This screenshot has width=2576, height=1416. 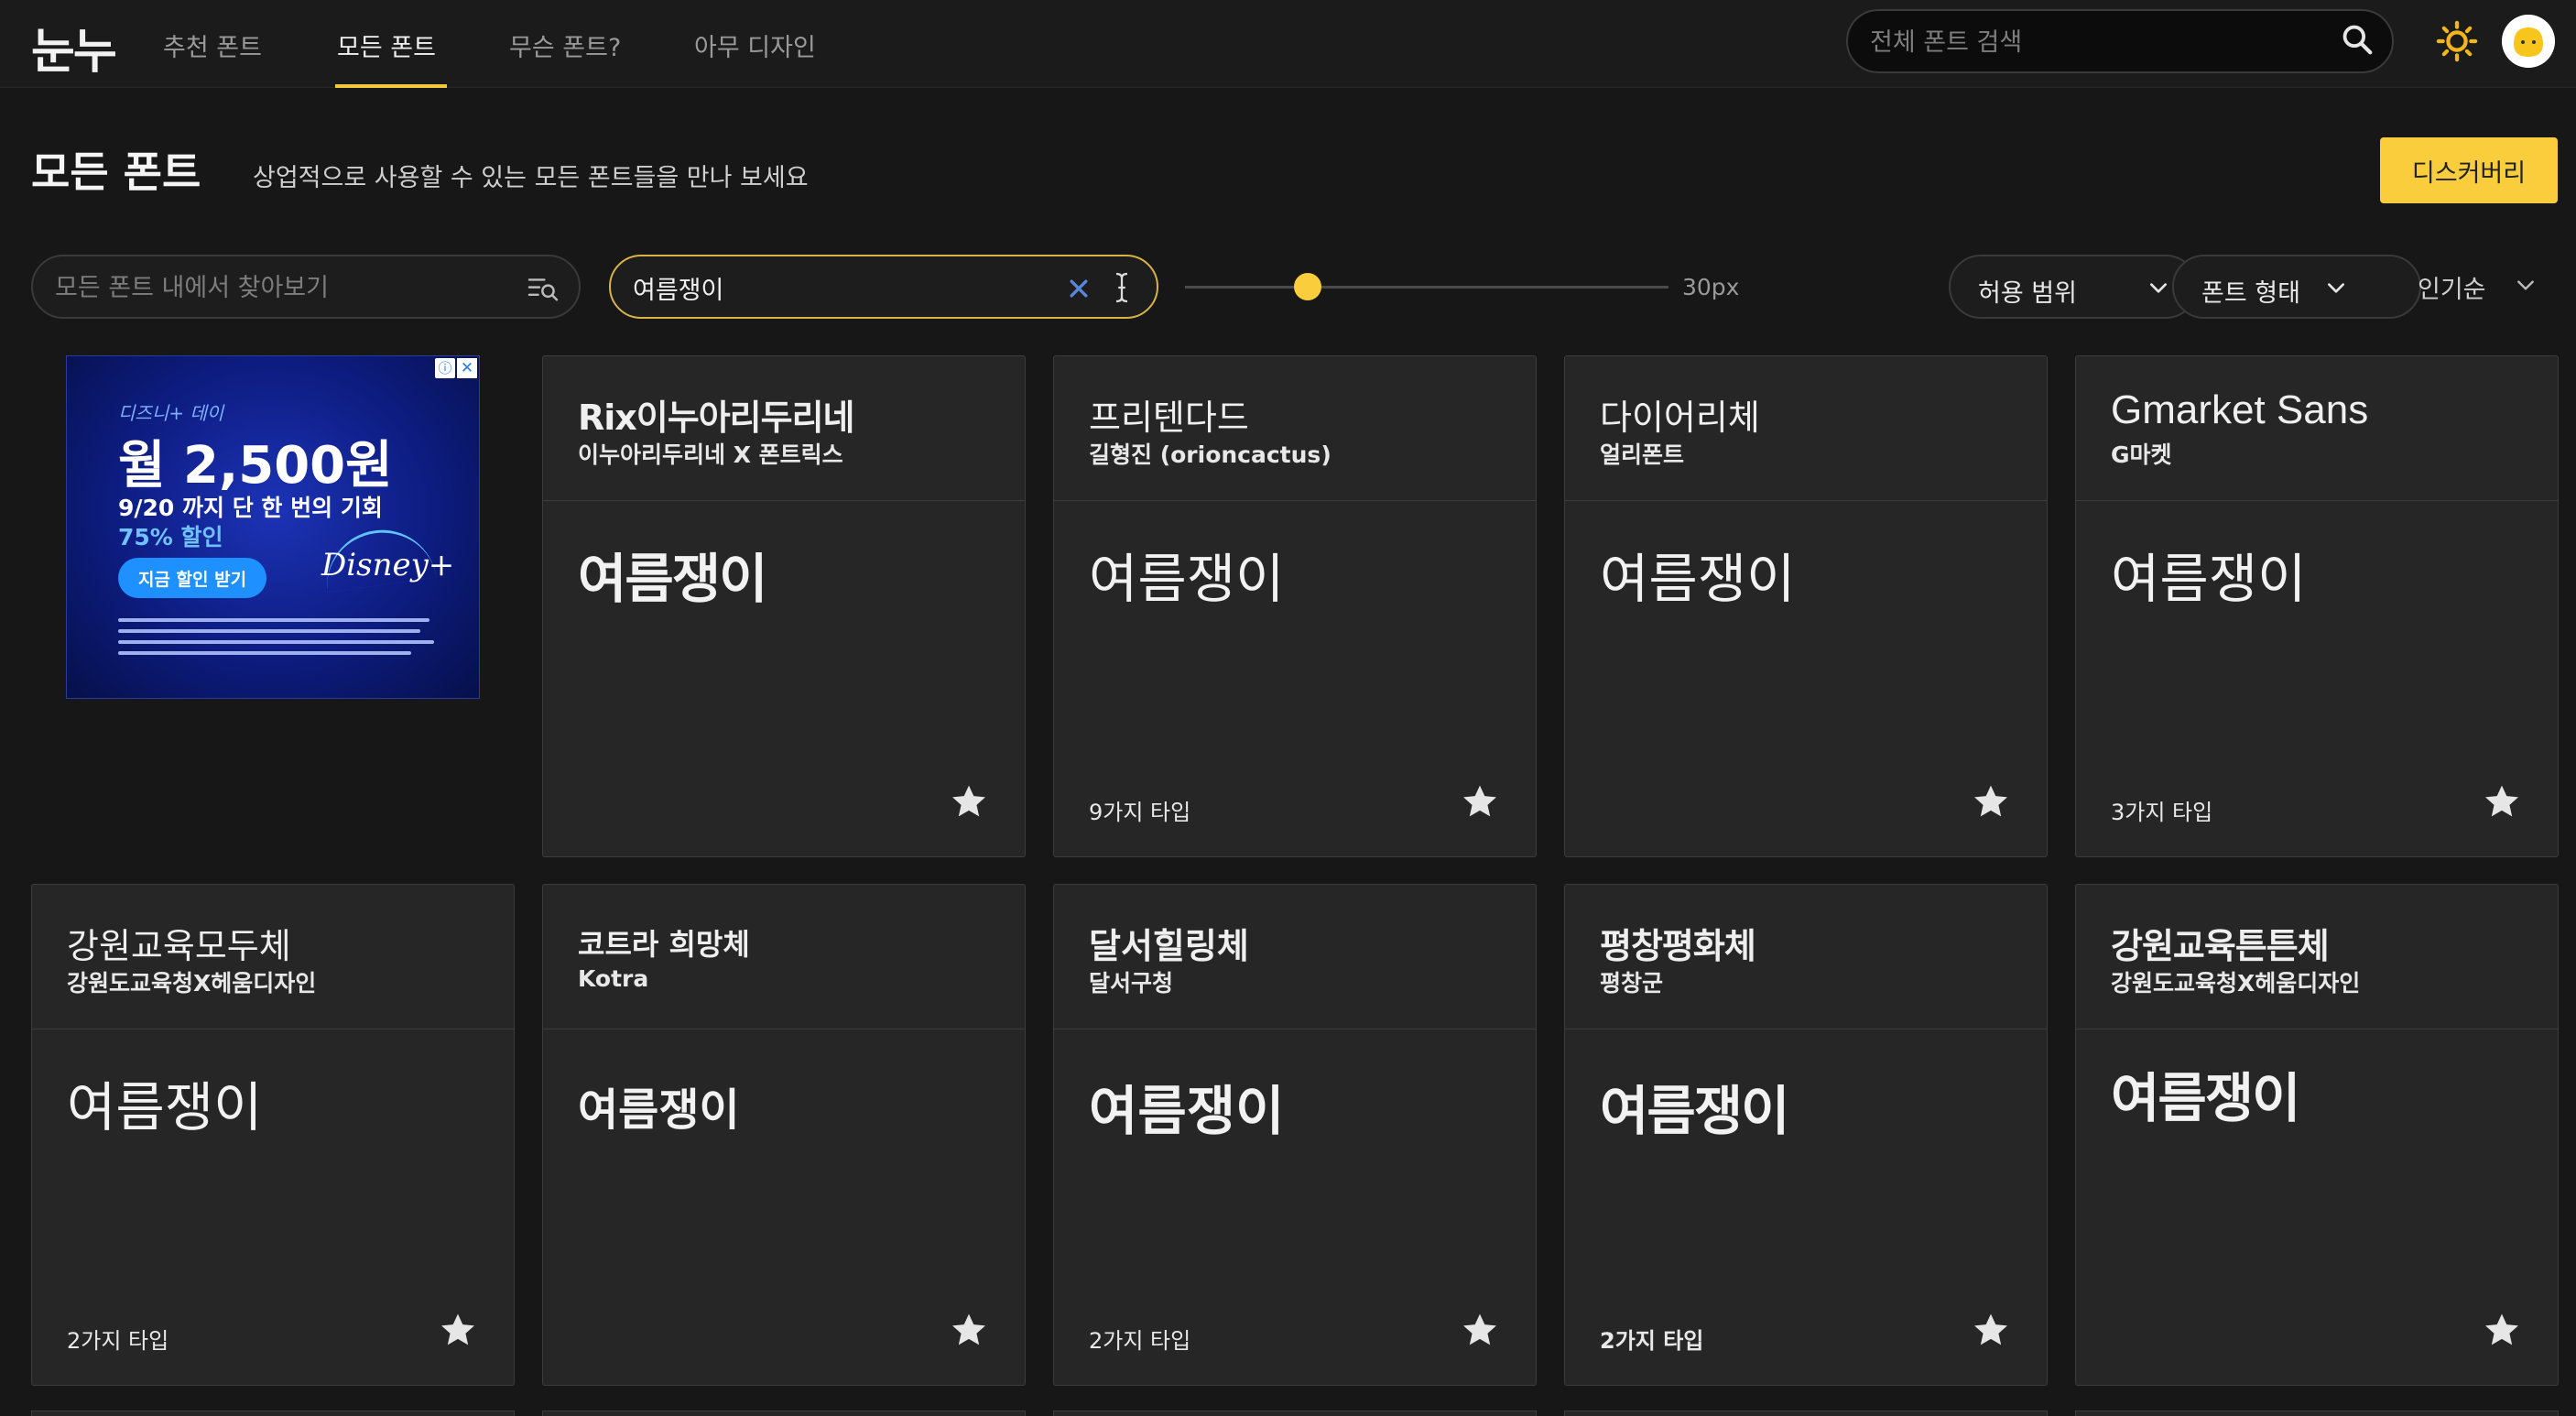 What do you see at coordinates (1295, 606) in the screenshot?
I see `font-card: 프리텐다드 길형진 (orioncactus) 여름쟁이 9가지 타입` at bounding box center [1295, 606].